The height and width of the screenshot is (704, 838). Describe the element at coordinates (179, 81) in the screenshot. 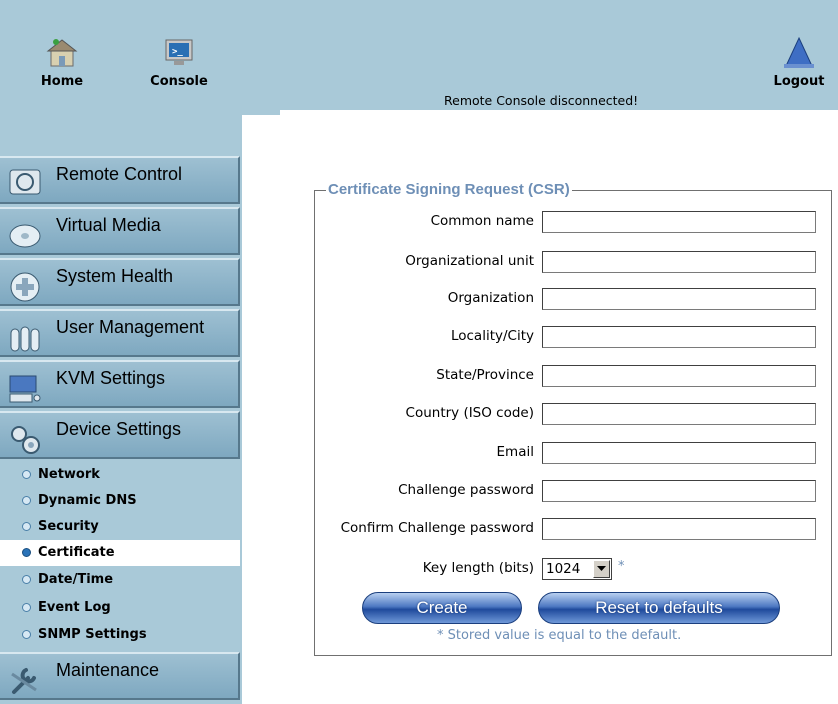

I see `console-label: Console` at that location.